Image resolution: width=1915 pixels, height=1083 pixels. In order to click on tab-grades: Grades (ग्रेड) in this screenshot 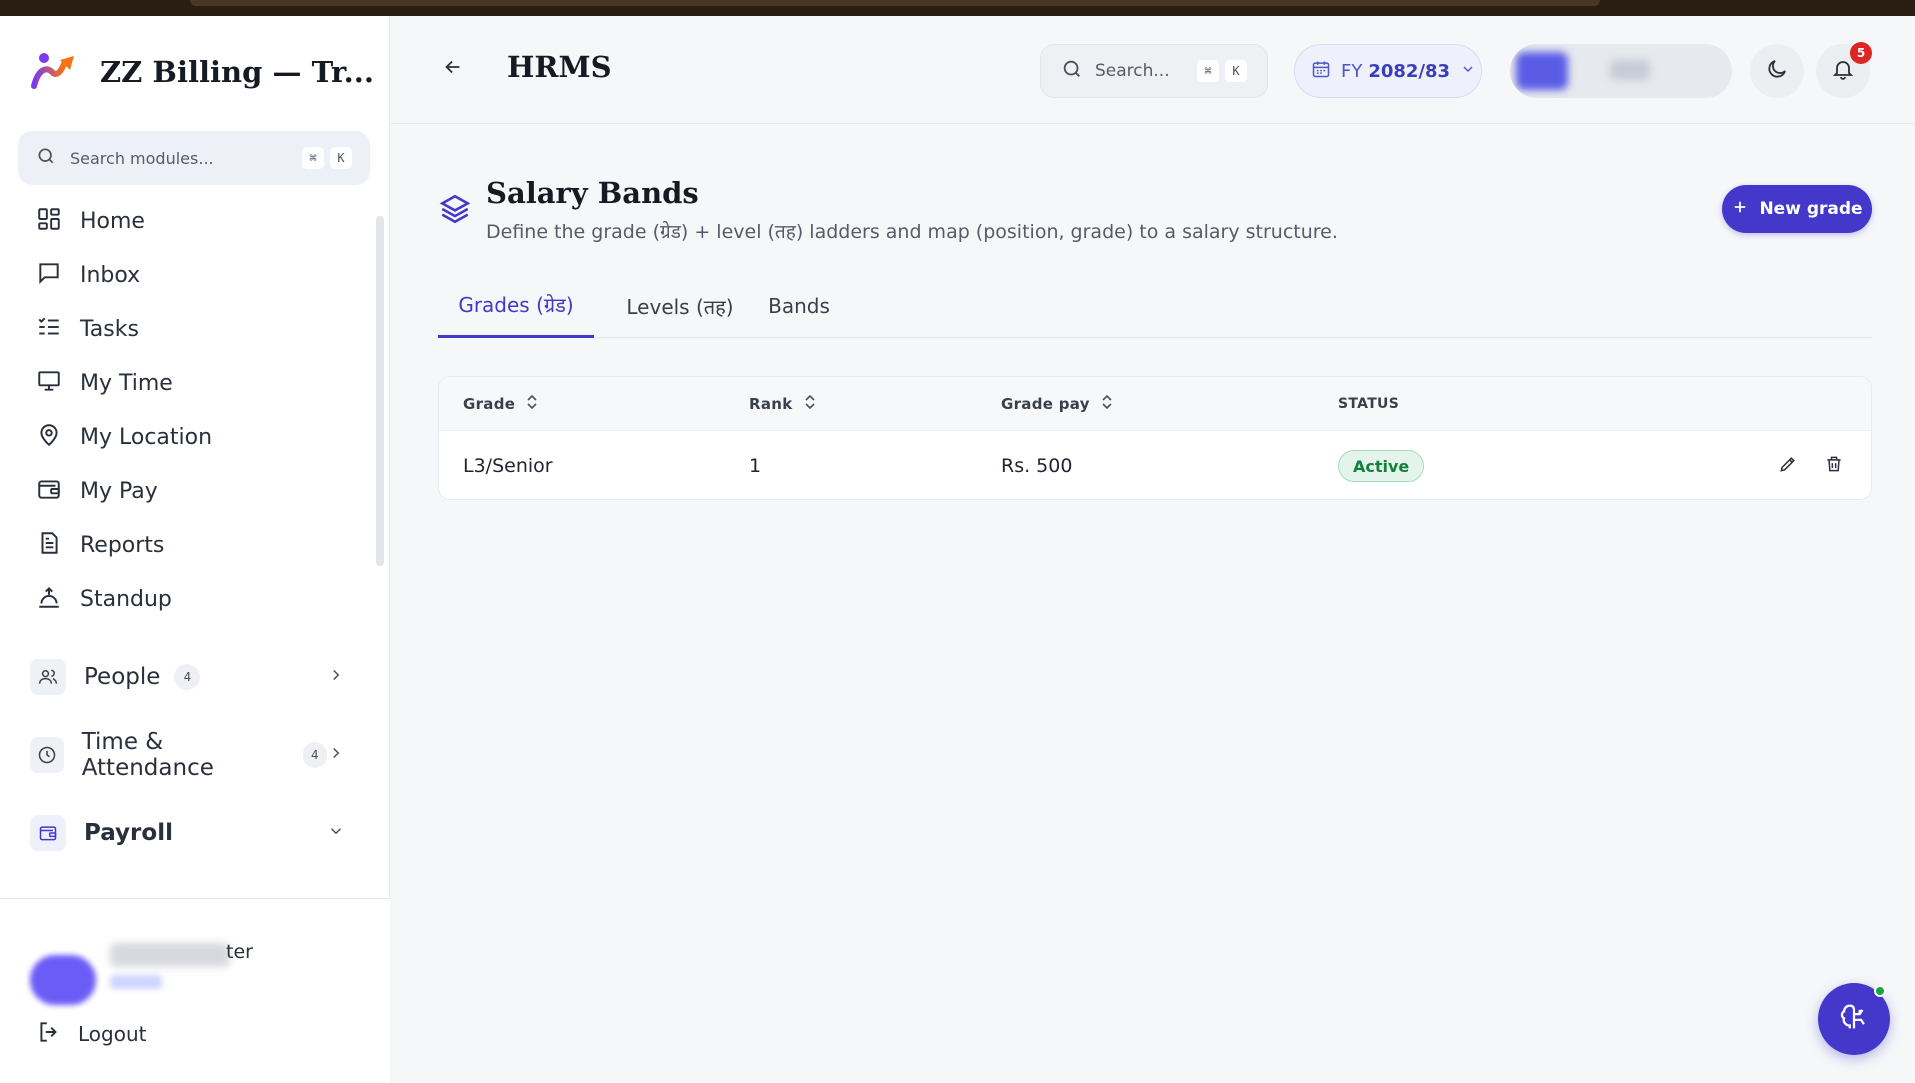, I will do `click(516, 306)`.